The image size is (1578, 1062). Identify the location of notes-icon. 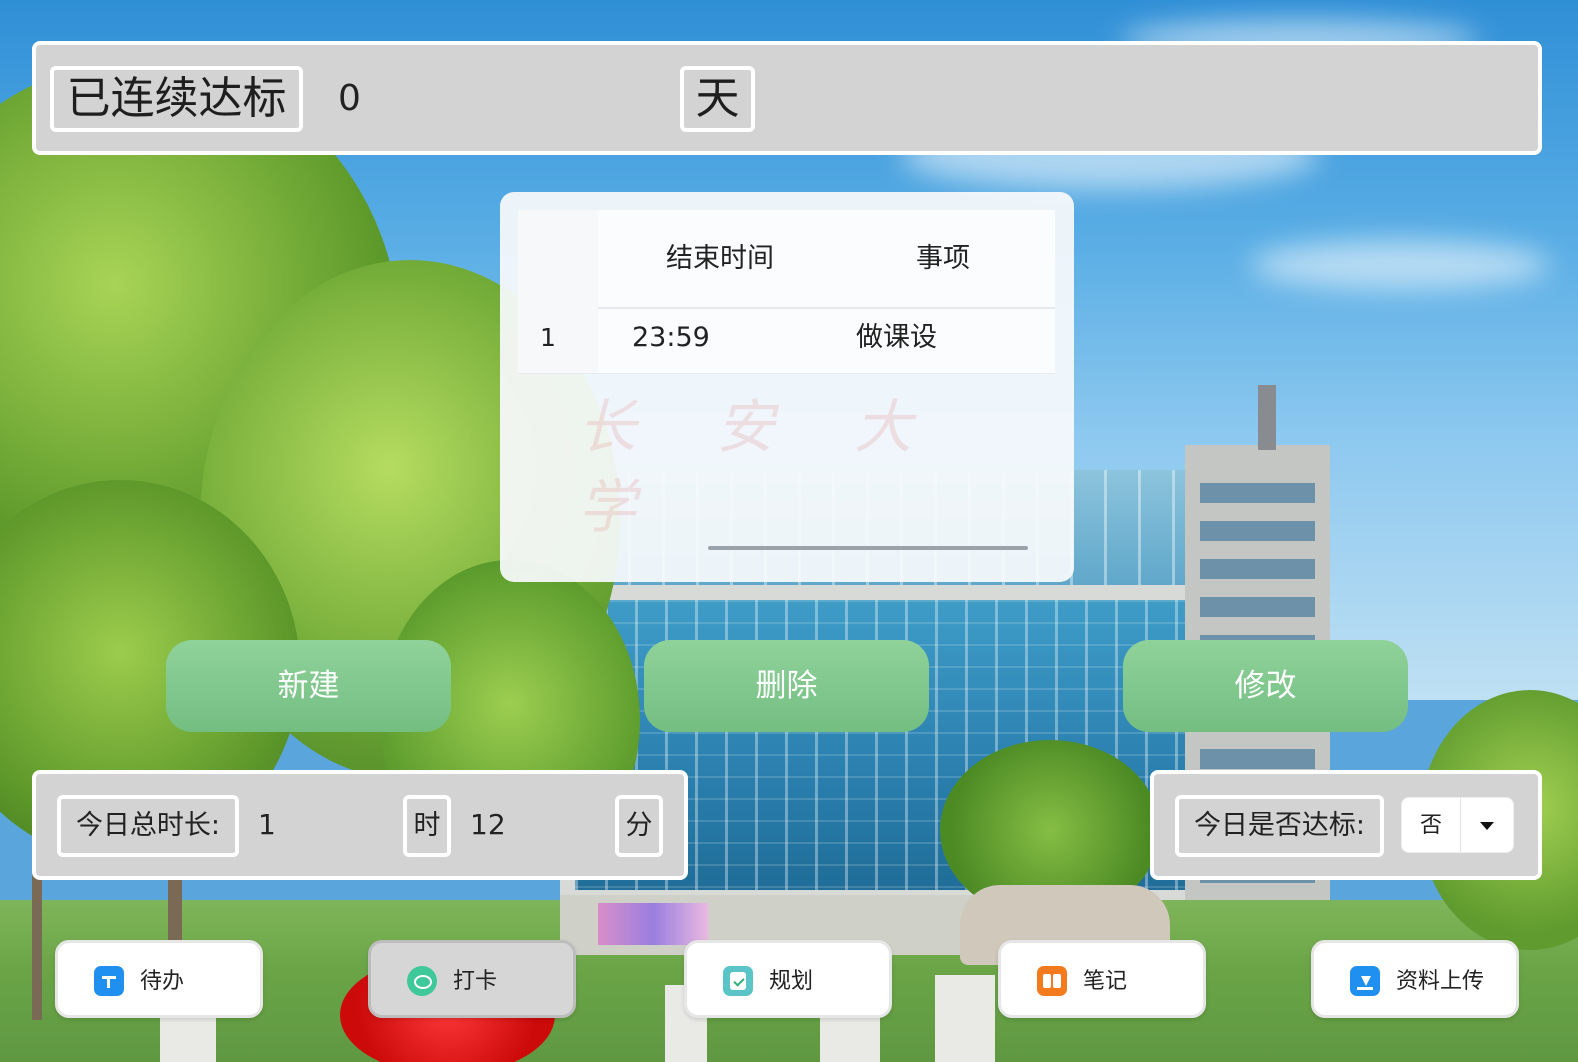
(1052, 981).